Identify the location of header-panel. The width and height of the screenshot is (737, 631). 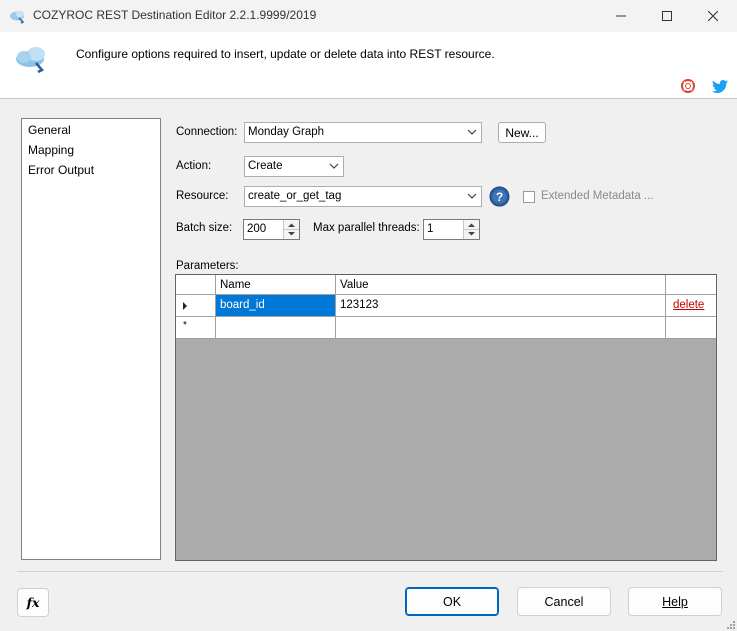
(368, 65).